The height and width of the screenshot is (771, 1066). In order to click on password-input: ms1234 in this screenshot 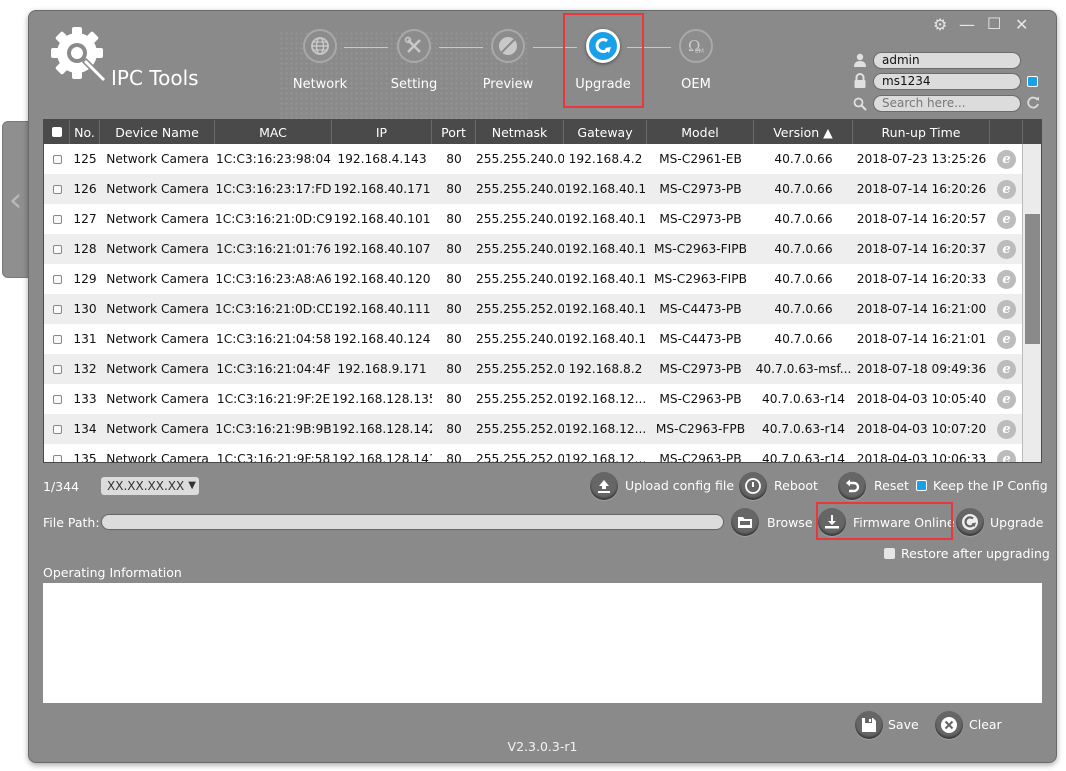, I will do `click(947, 81)`.